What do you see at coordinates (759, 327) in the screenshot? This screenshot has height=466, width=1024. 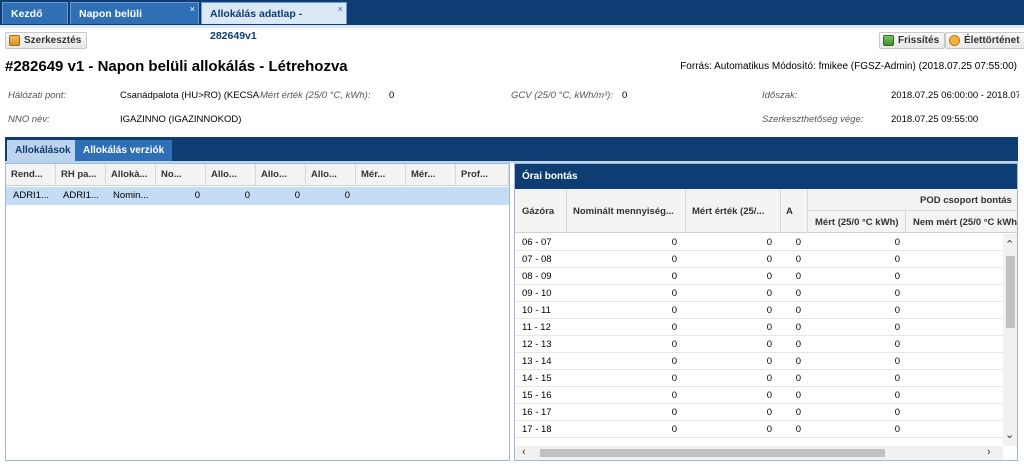 I see `table-row: 11 - 12 0 0 0 0` at bounding box center [759, 327].